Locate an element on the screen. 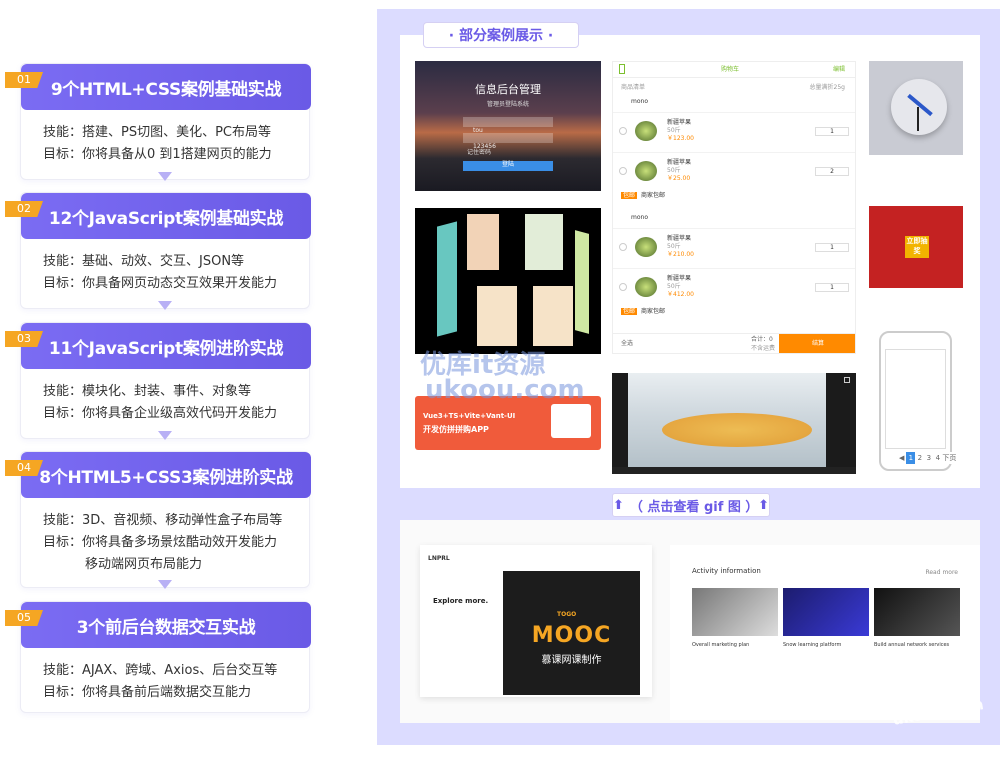 This screenshot has height=757, width=1000. gif-link-label: （ 点击查看 gif 图 ） is located at coordinates (694, 507).